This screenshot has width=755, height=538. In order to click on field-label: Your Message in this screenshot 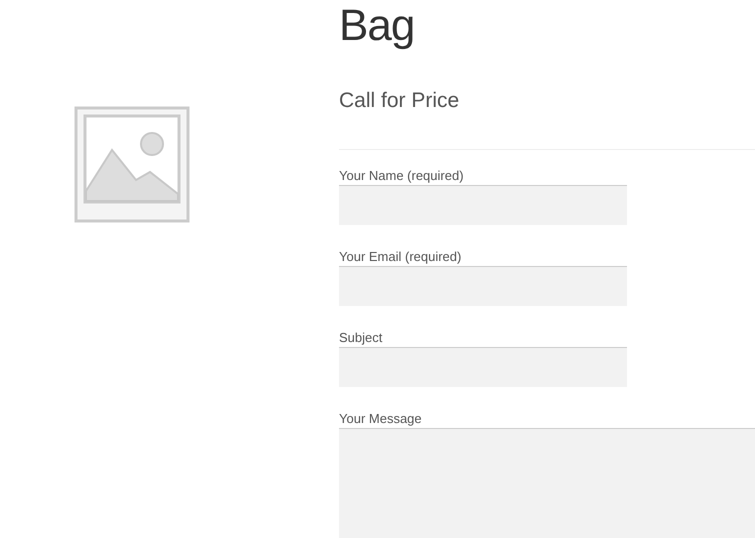, I will do `click(381, 419)`.